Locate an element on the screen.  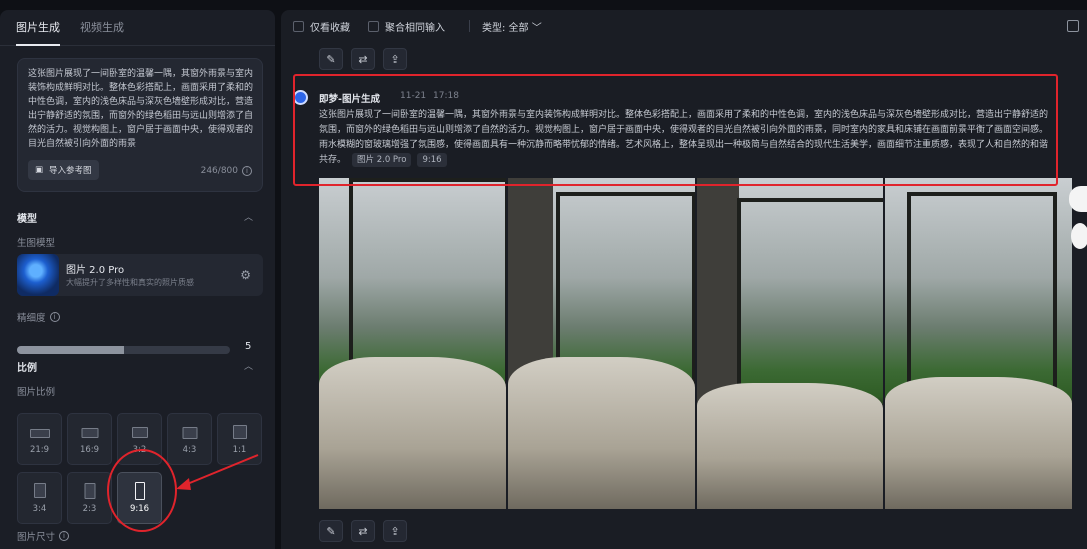
ratio-option-1-1: 1:1 is located at coordinates (239, 439).